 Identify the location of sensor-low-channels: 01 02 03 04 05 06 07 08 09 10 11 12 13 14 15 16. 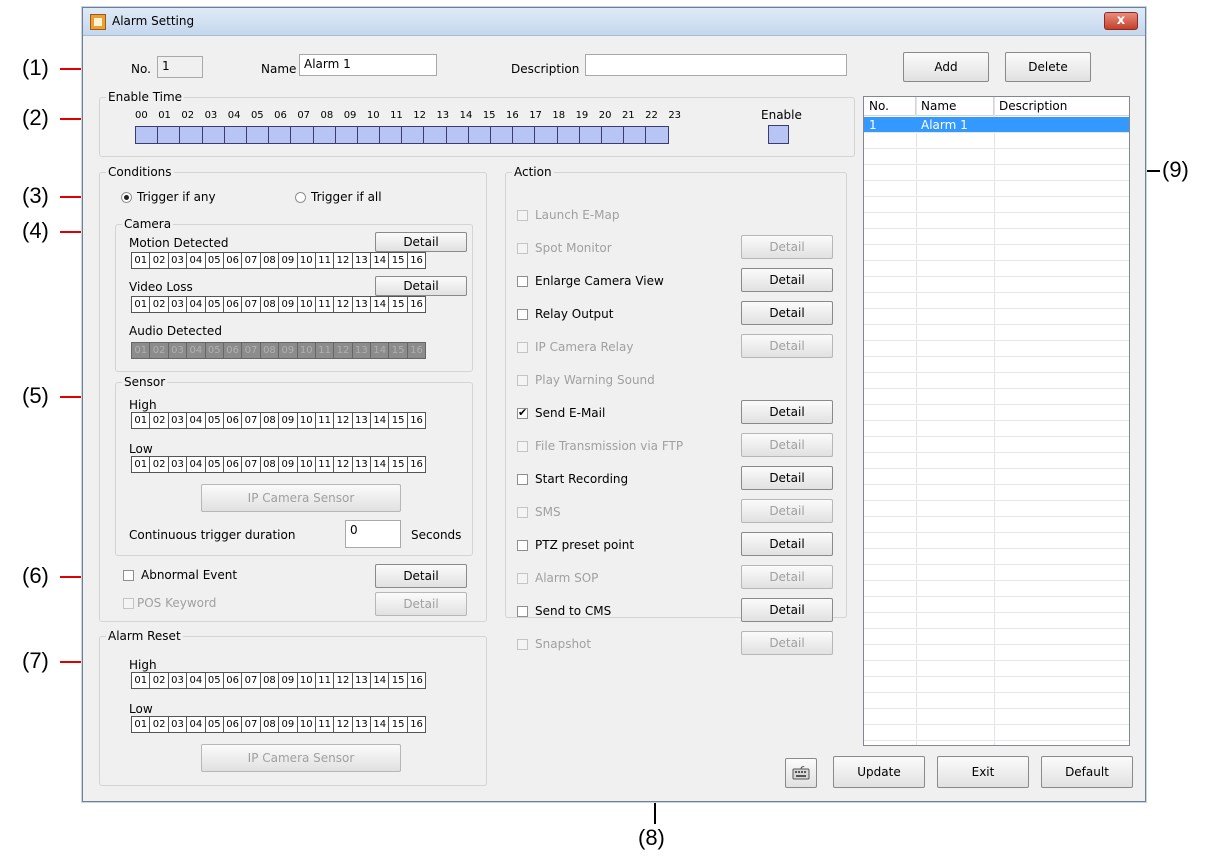
(279, 464).